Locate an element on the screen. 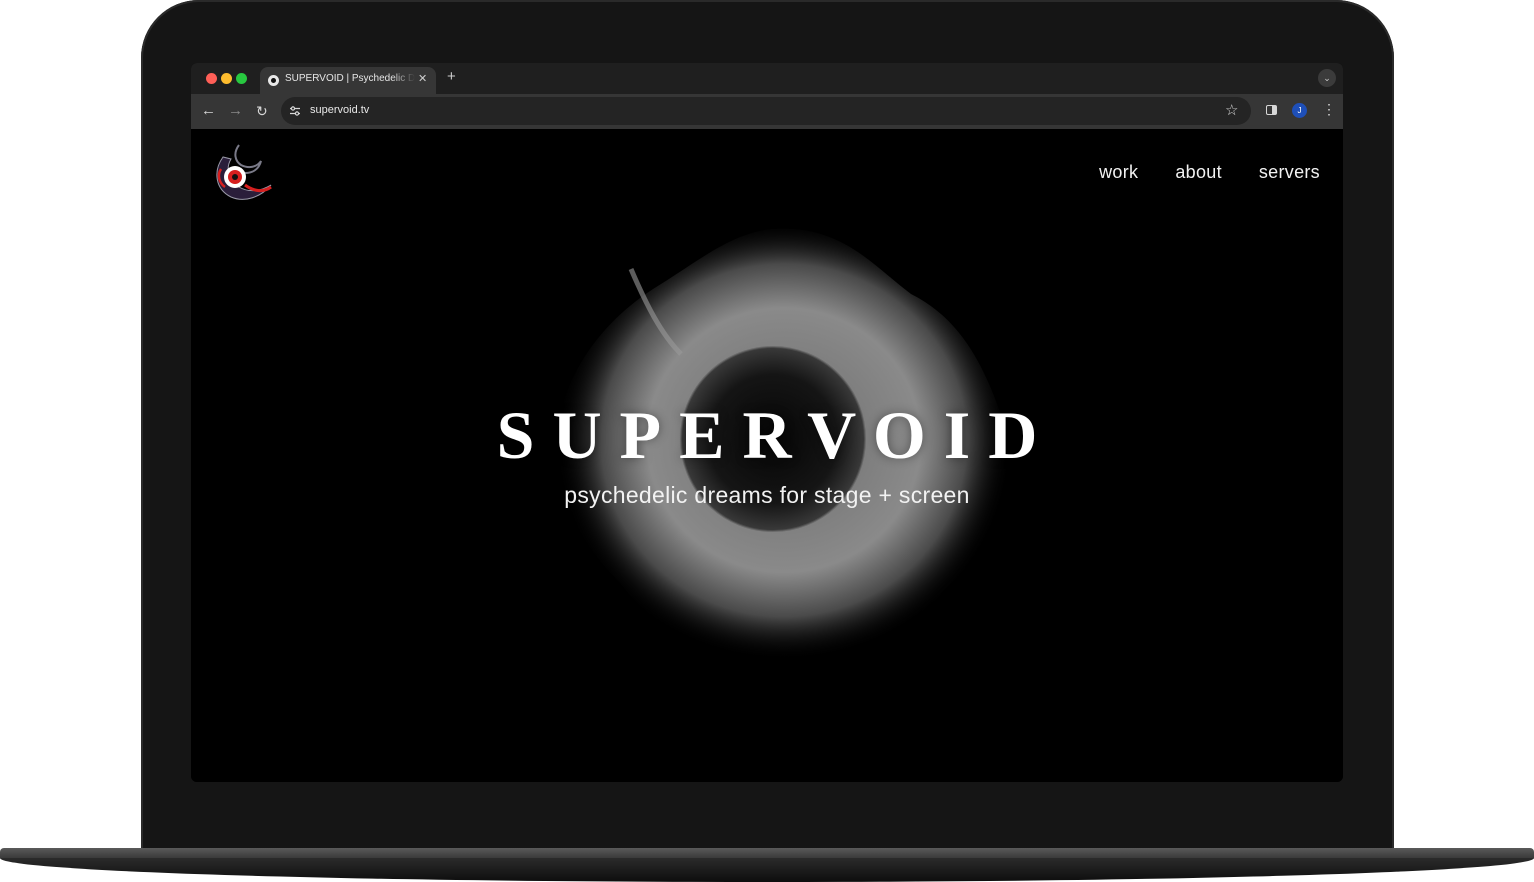 Image resolution: width=1534 pixels, height=882 pixels. site-favicon-icon is located at coordinates (273, 80).